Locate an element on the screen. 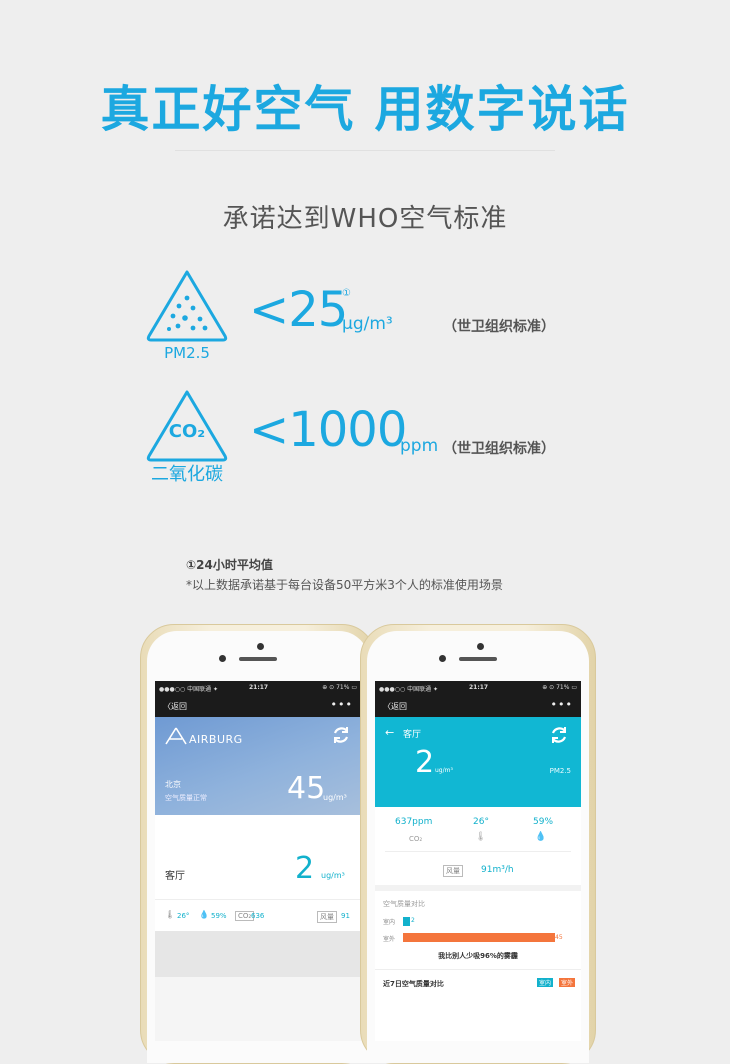 The height and width of the screenshot is (1064, 730). airburg-logo-icon is located at coordinates (176, 736).